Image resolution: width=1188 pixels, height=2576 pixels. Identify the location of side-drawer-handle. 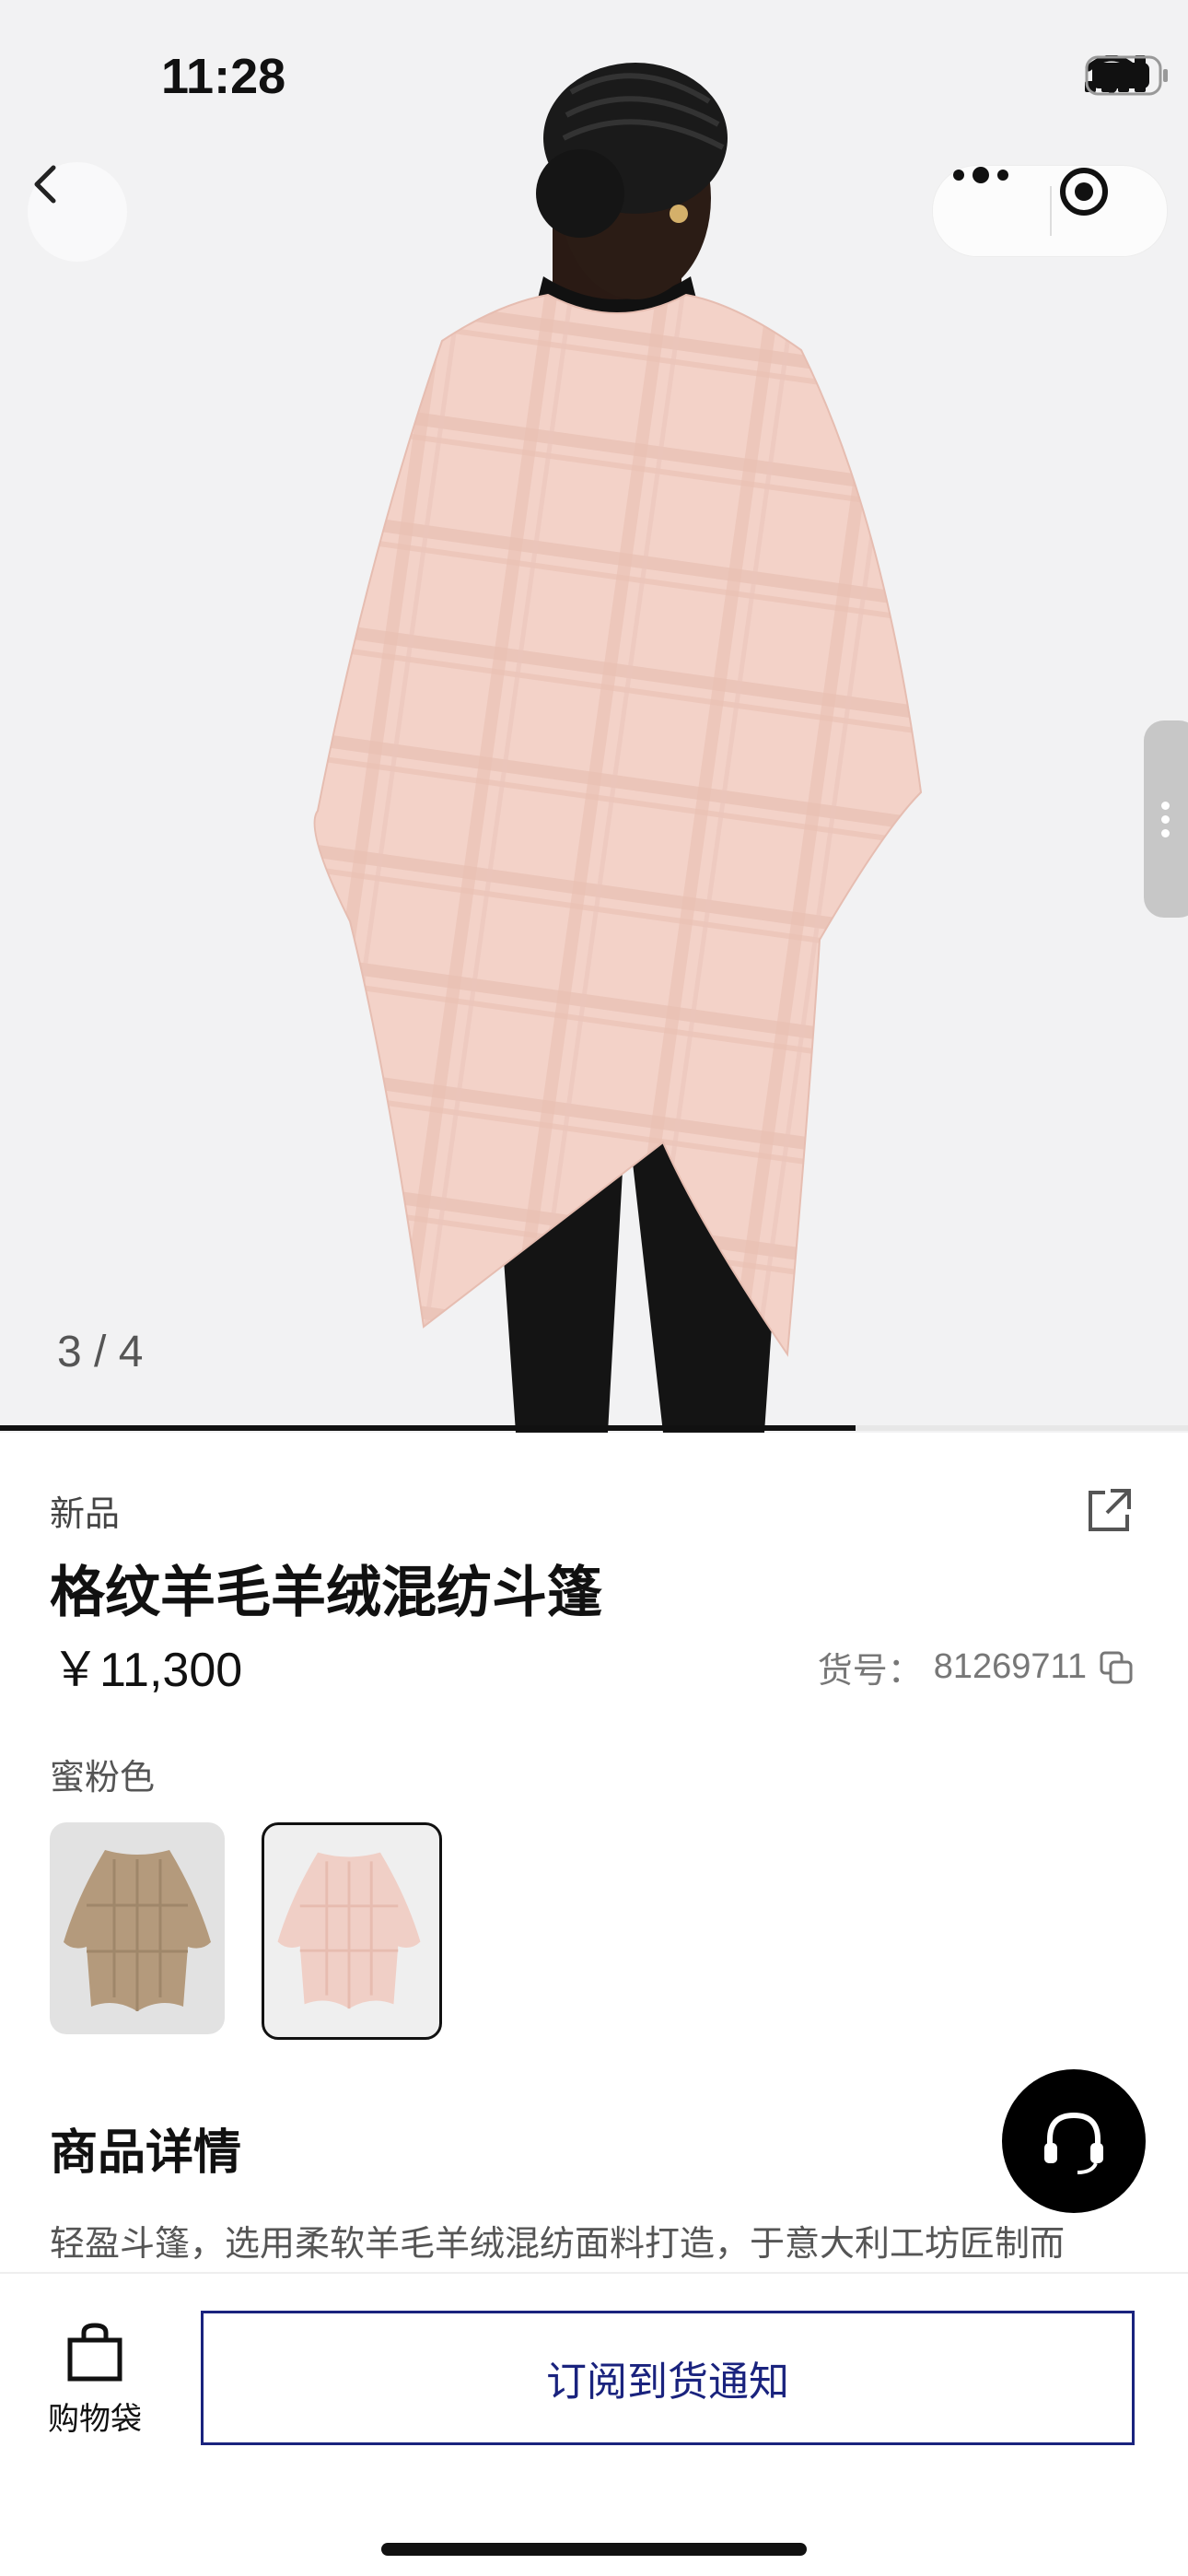
(1166, 819).